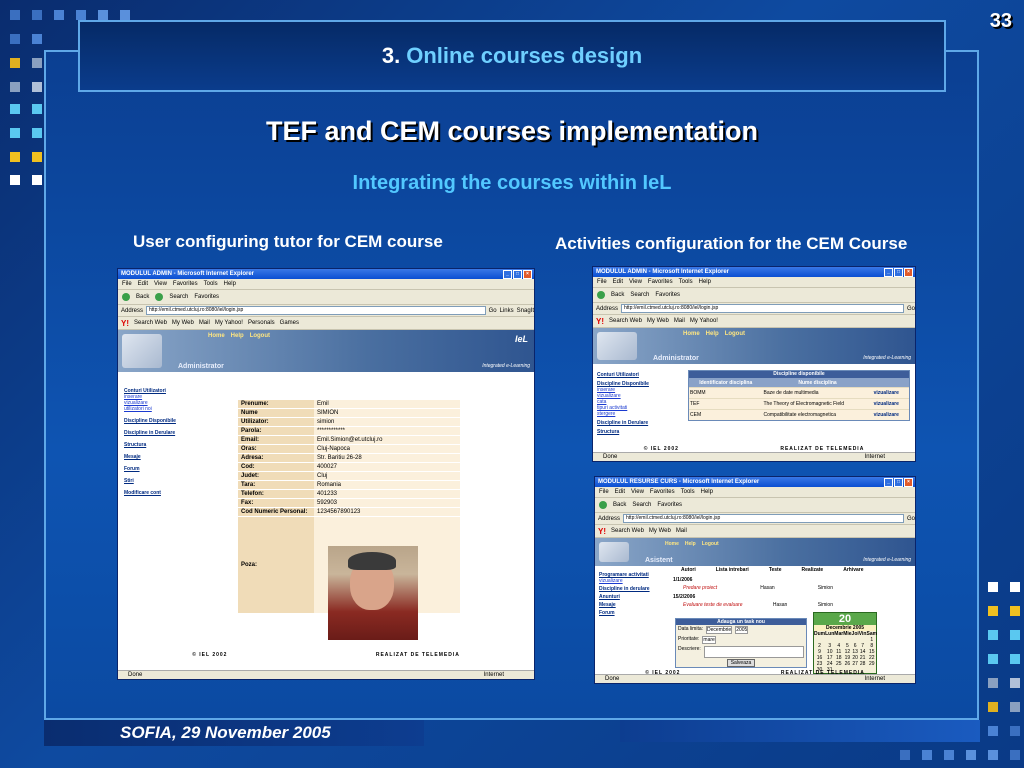  Describe the element at coordinates (847, 664) in the screenshot. I see `calendar-date: 26` at that location.